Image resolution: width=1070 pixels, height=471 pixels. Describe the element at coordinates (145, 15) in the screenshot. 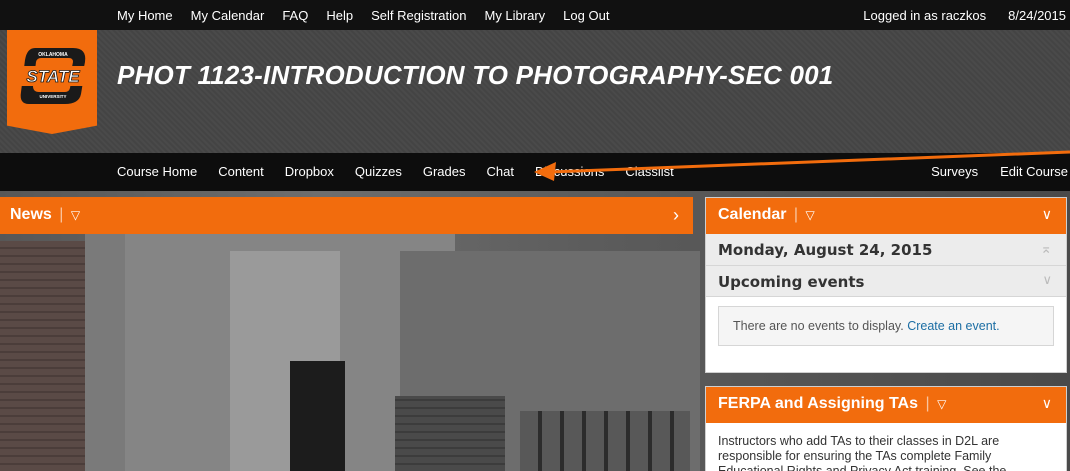

I see `top-link-my-home: My Home` at that location.